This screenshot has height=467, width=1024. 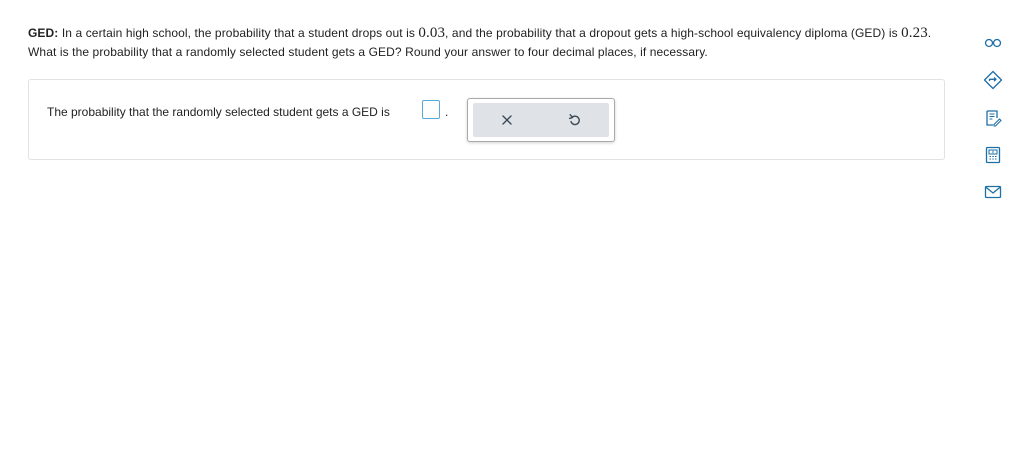 What do you see at coordinates (432, 33) in the screenshot?
I see `dropout-probability: 0.03` at bounding box center [432, 33].